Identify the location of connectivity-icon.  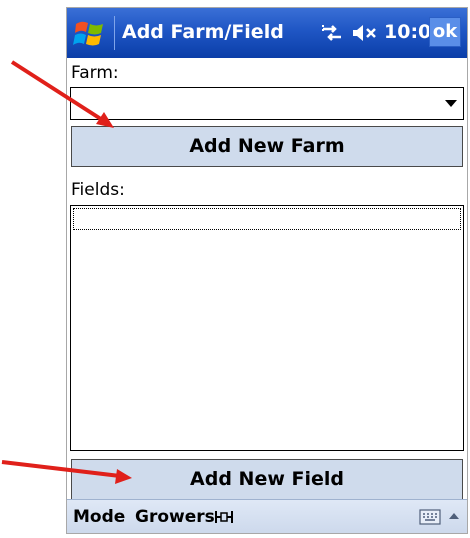
(332, 33).